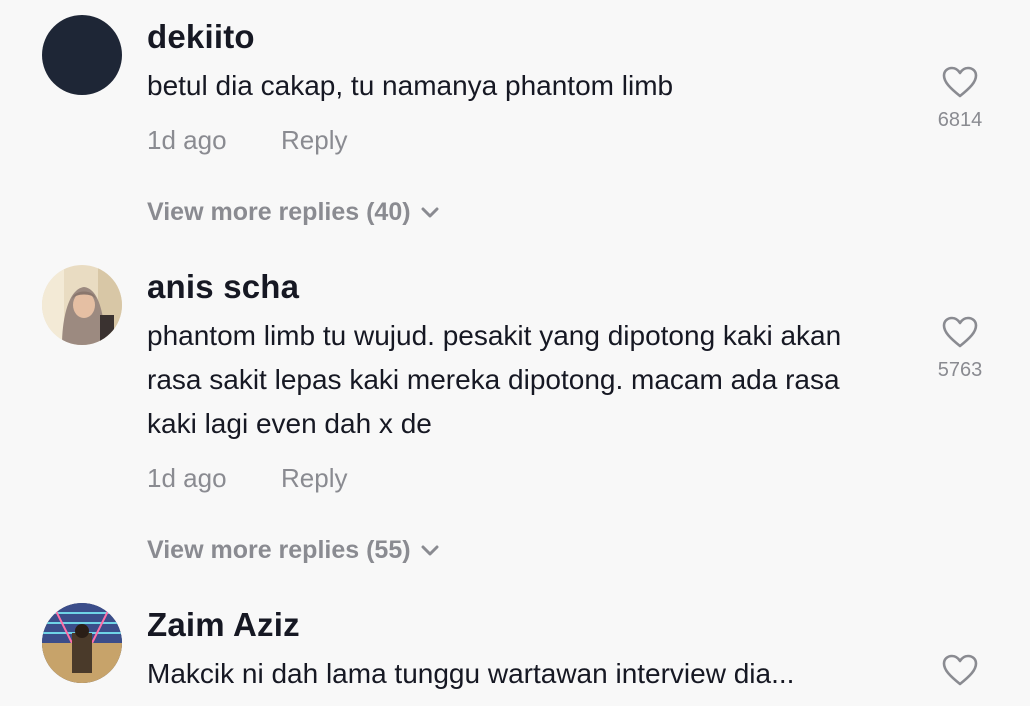 The image size is (1030, 706). I want to click on like-button, so click(960, 670).